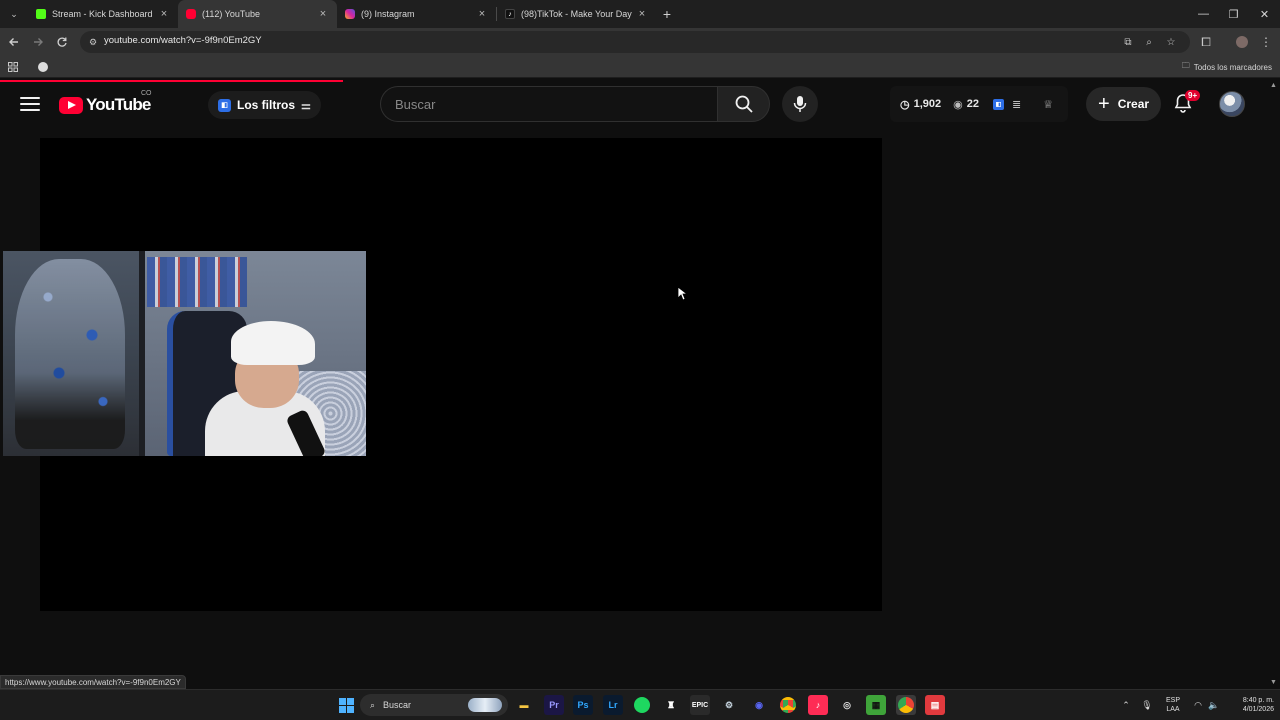 The height and width of the screenshot is (720, 1280). Describe the element at coordinates (800, 104) in the screenshot. I see `voice-search-button` at that location.